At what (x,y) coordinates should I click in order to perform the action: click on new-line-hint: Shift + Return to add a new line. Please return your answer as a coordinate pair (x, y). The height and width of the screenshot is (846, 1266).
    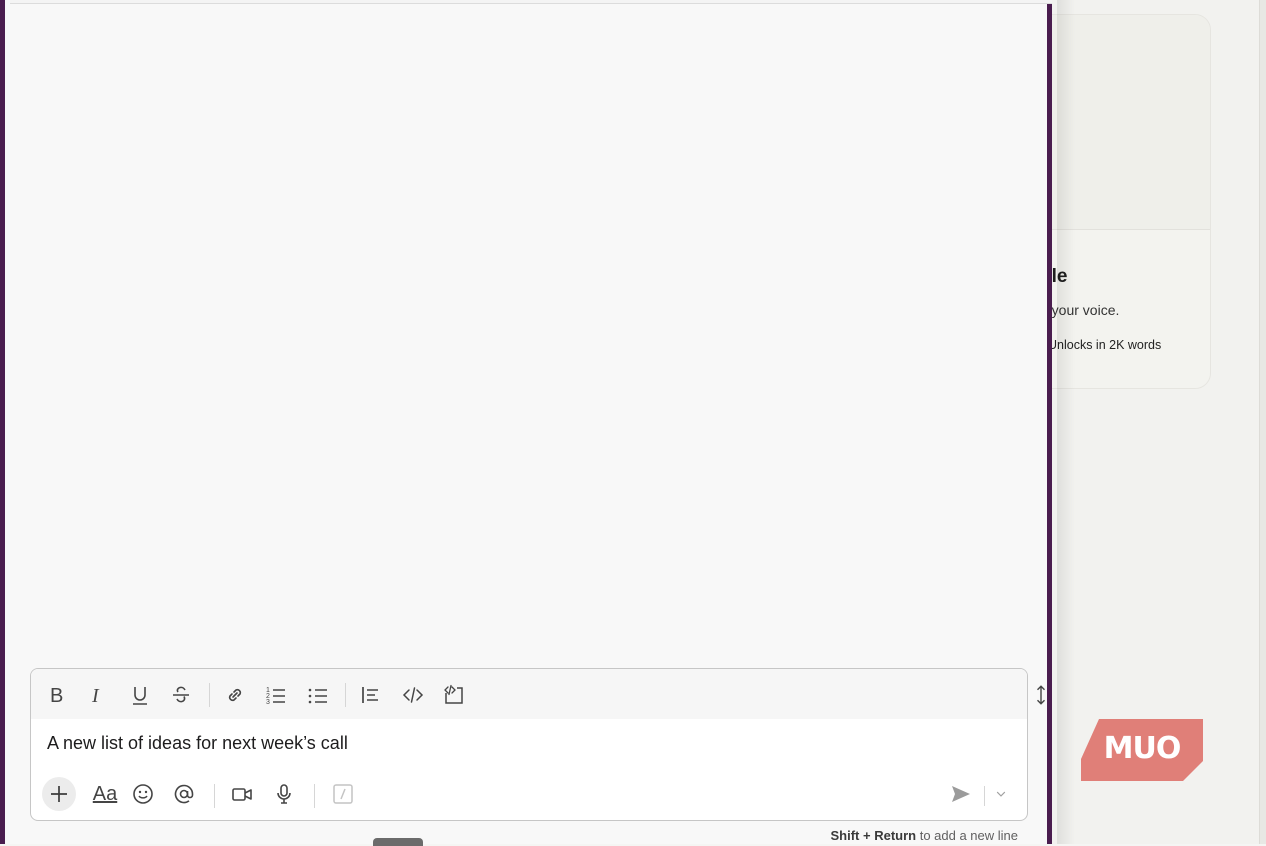
    Looking at the image, I should click on (925, 835).